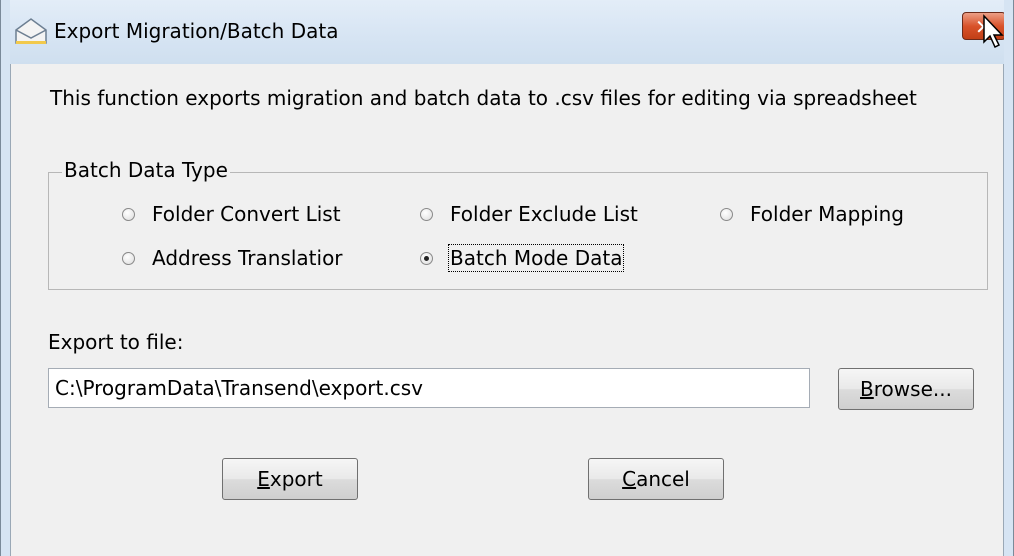 The width and height of the screenshot is (1014, 556). I want to click on radio-label: Batch Mode Data, so click(536, 258).